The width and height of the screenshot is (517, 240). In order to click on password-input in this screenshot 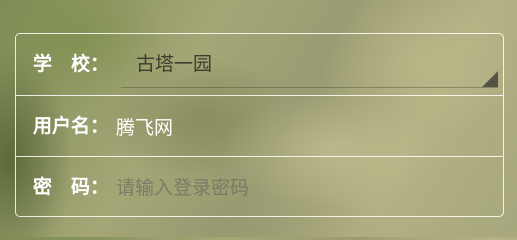, I will do `click(301, 187)`.